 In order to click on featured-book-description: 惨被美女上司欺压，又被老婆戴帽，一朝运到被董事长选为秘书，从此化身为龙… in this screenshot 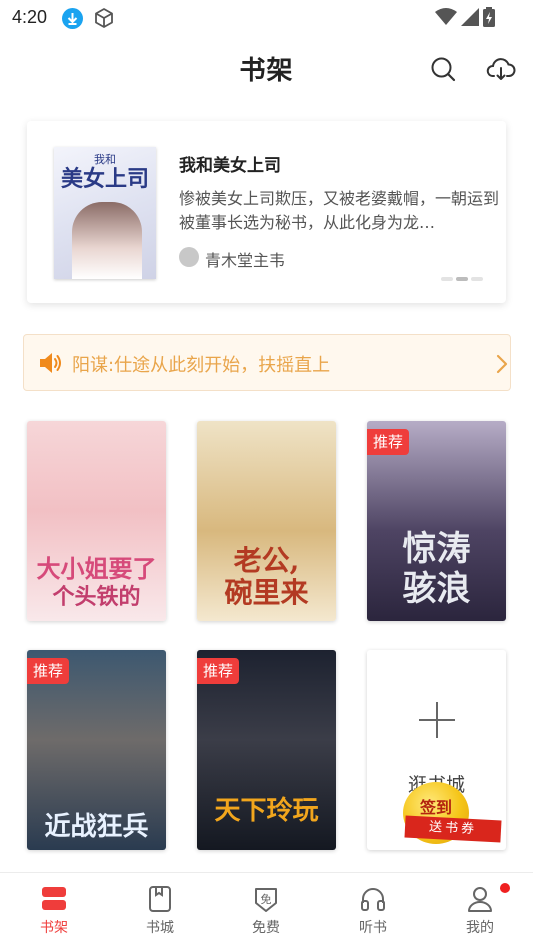, I will do `click(339, 210)`.